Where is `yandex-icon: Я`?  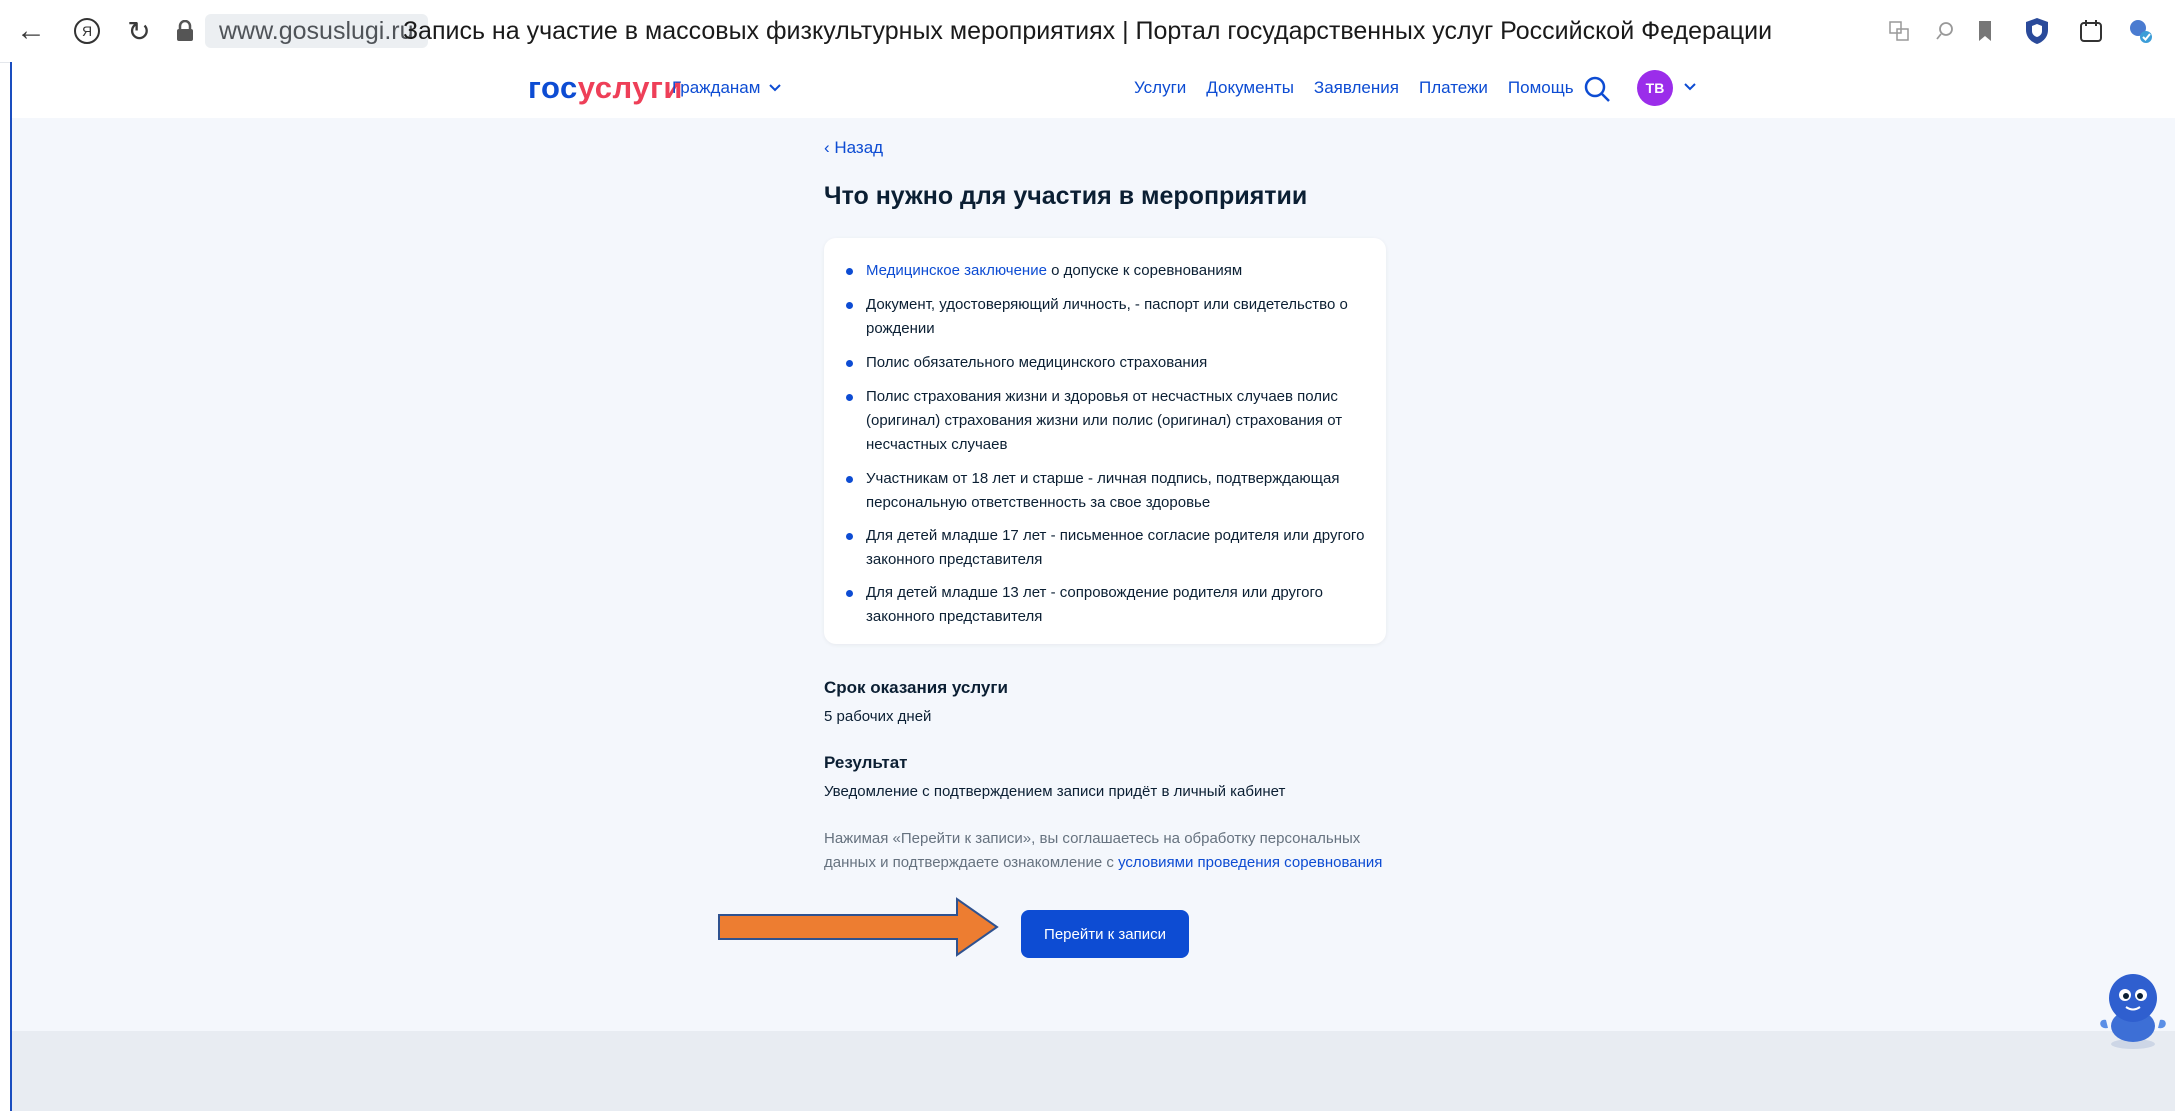
yandex-icon: Я is located at coordinates (87, 31).